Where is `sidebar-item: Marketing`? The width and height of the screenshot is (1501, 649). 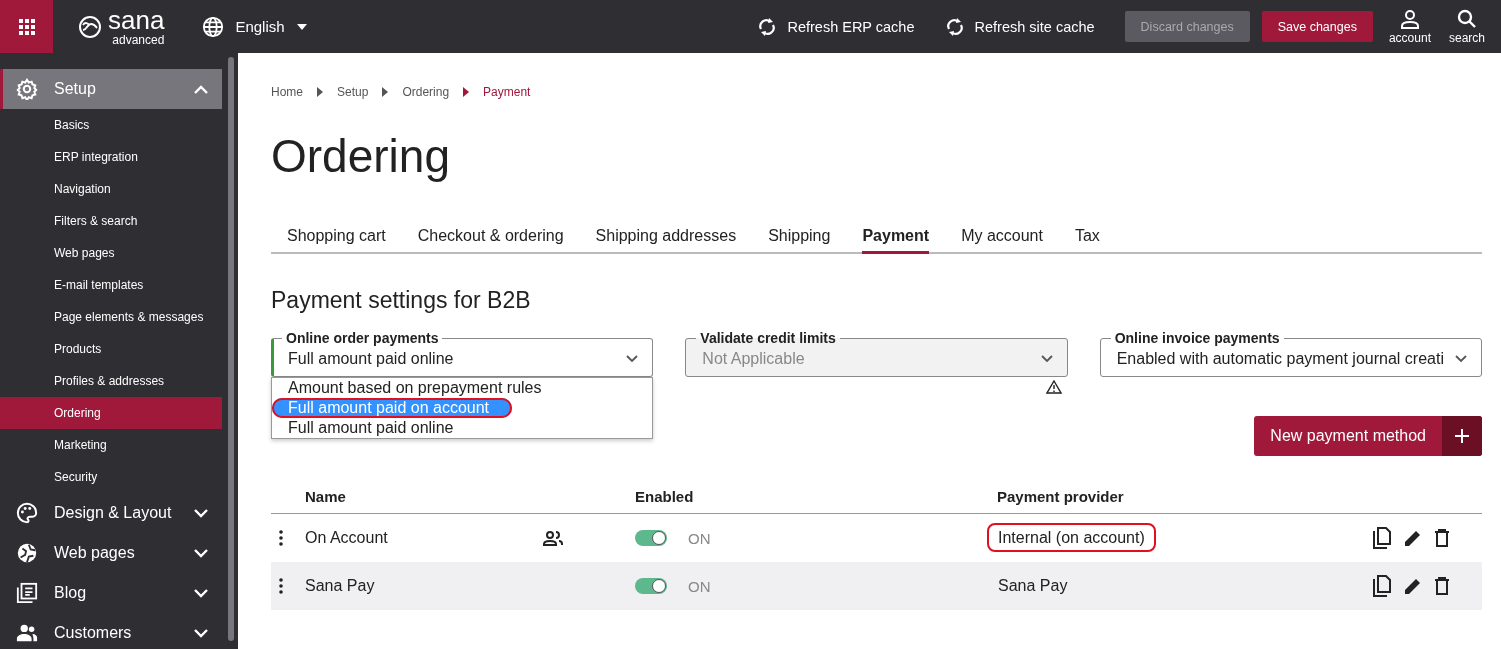
sidebar-item: Marketing is located at coordinates (111, 445).